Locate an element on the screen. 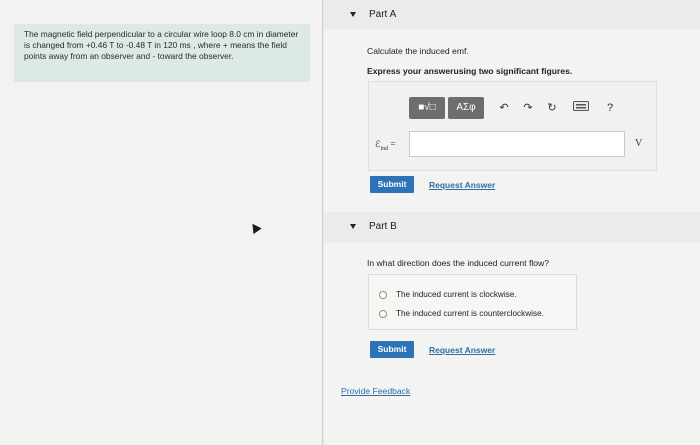 The image size is (700, 445). undo-icon: ↶ is located at coordinates (504, 108).